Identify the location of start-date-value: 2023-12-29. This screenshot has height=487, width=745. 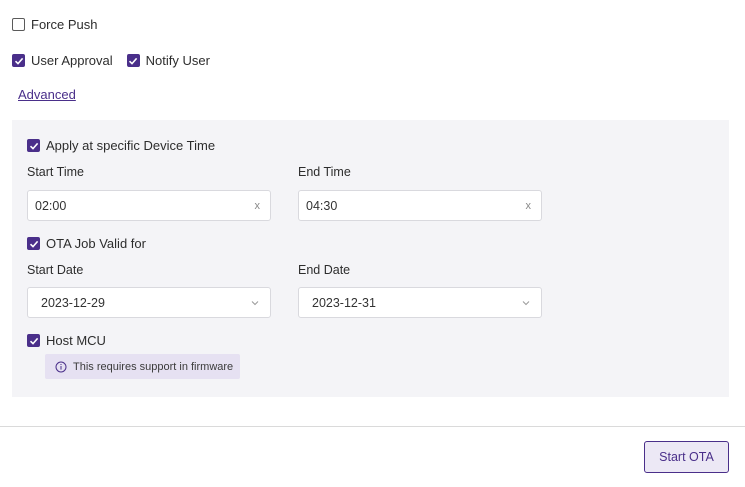
(73, 302).